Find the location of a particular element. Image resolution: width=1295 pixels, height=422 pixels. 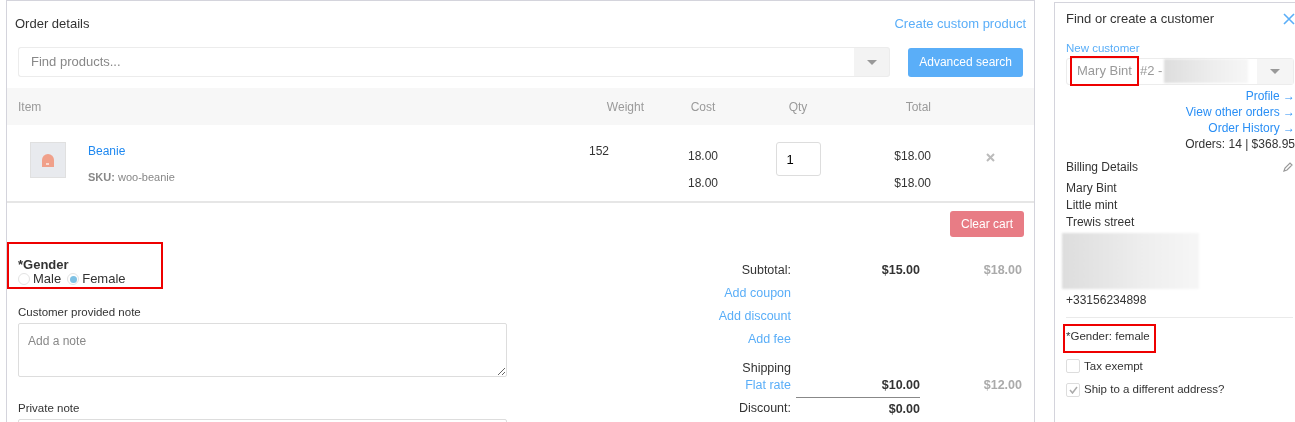

customer-link: View other orders → is located at coordinates (1240, 111).